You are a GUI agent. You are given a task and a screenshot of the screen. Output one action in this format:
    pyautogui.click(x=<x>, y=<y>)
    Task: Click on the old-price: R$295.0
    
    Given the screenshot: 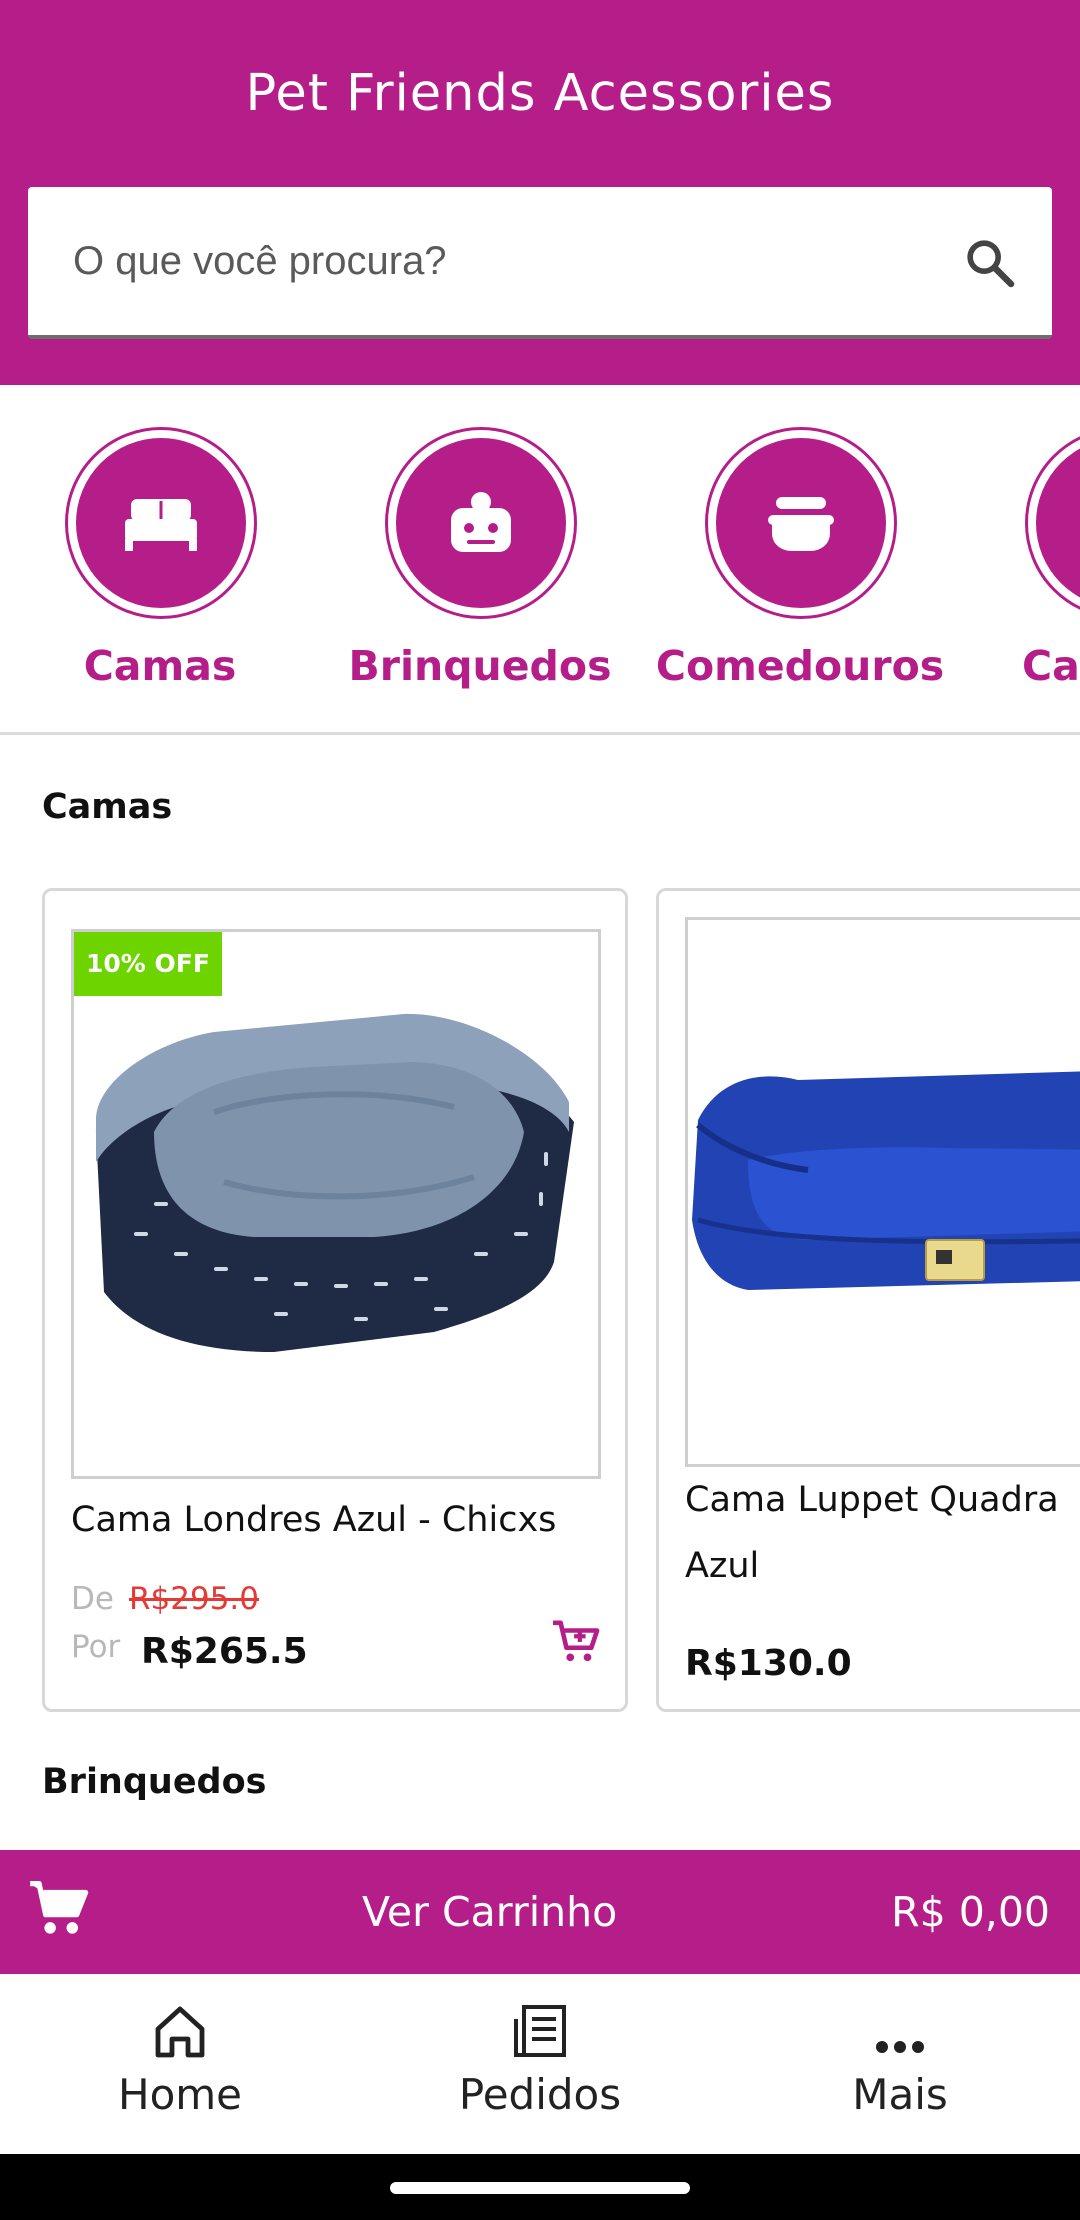 What is the action you would take?
    pyautogui.click(x=194, y=1599)
    